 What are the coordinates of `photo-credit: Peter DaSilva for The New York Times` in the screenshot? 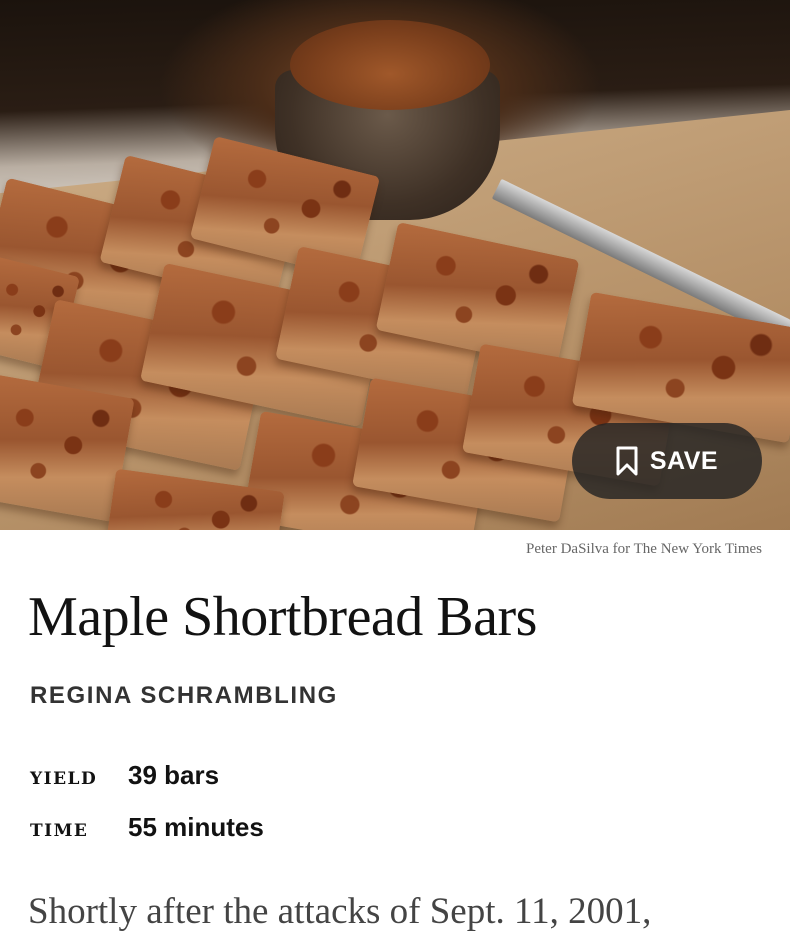 It's located at (644, 549).